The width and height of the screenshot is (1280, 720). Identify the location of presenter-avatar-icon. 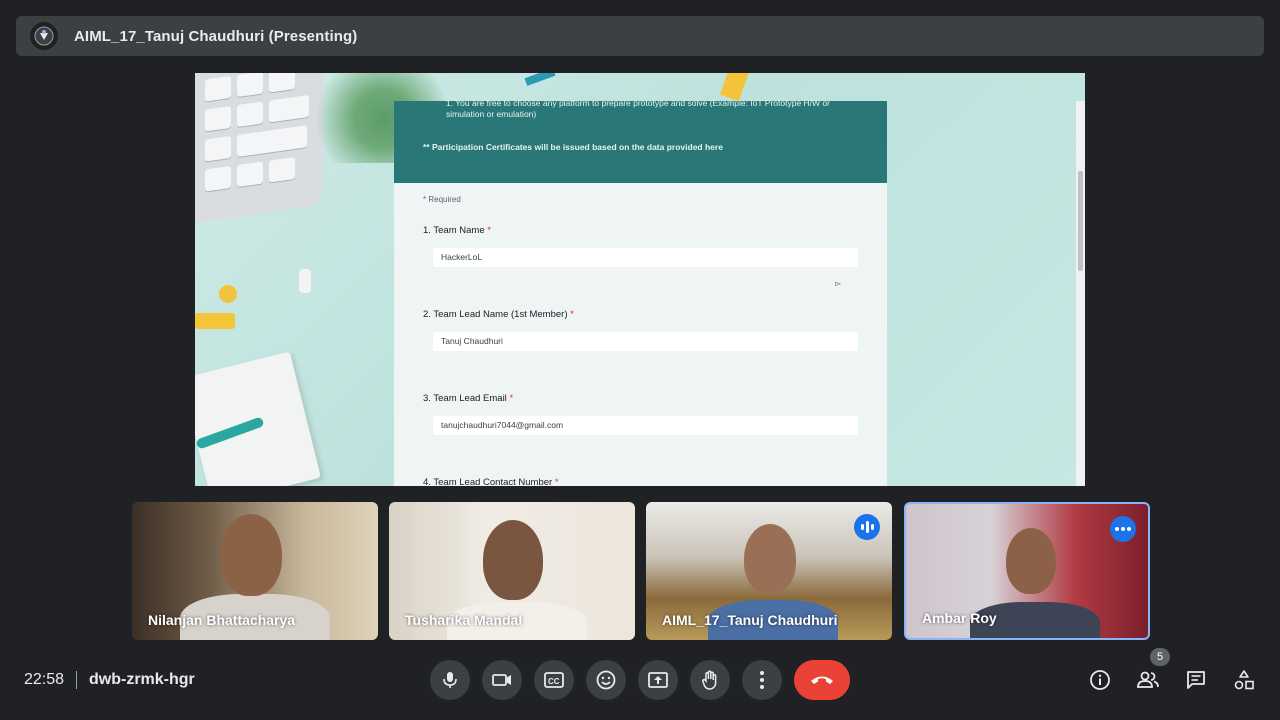
(44, 36).